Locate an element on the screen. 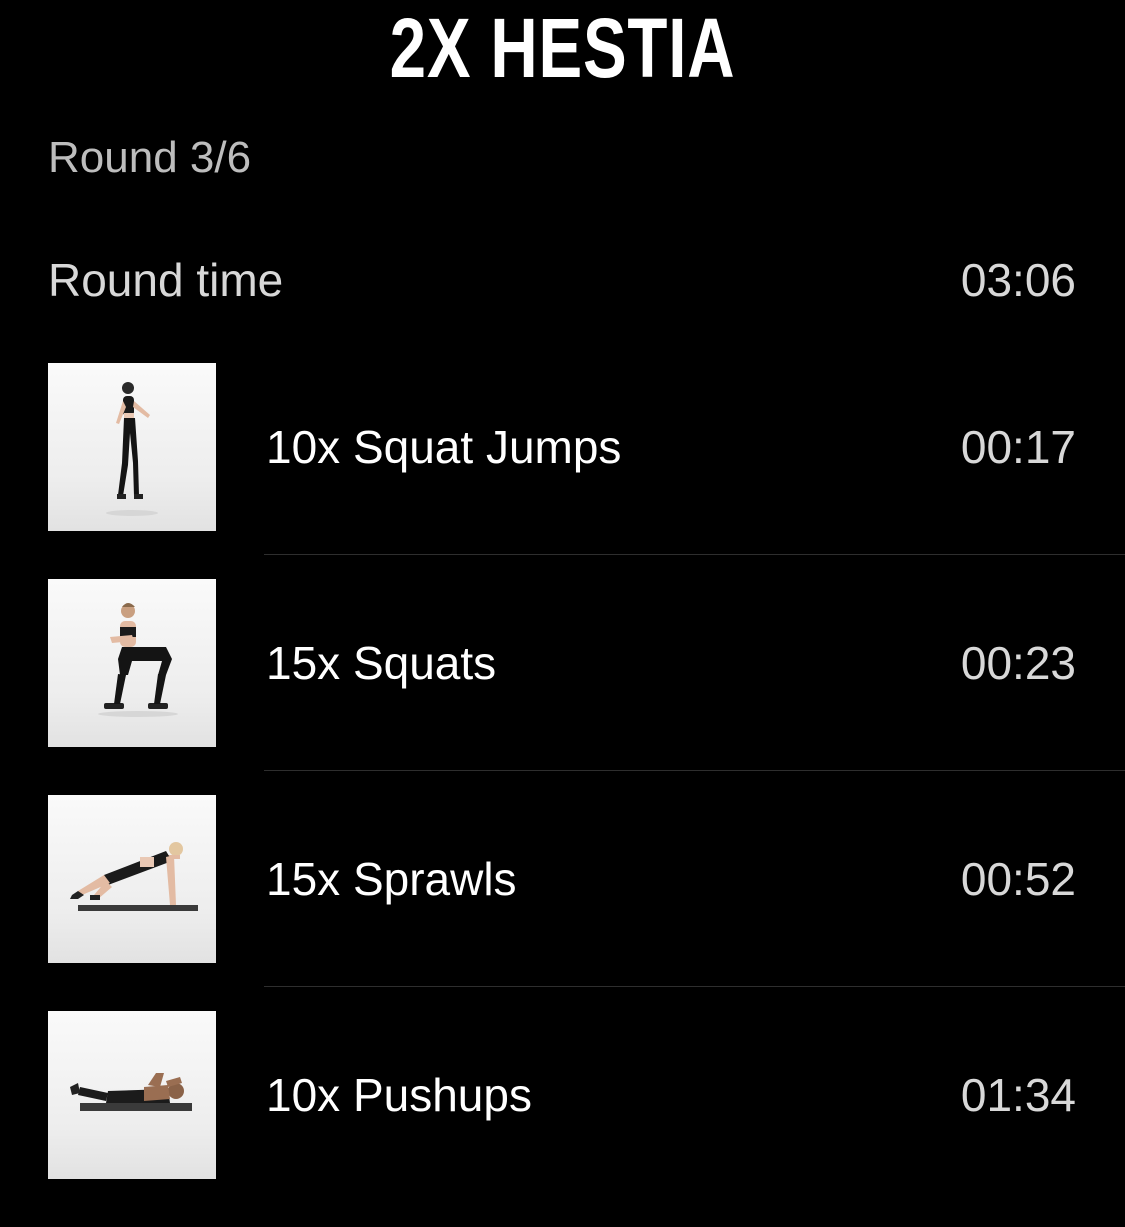 The image size is (1125, 1227). exercise-time: 00:23 is located at coordinates (1018, 663).